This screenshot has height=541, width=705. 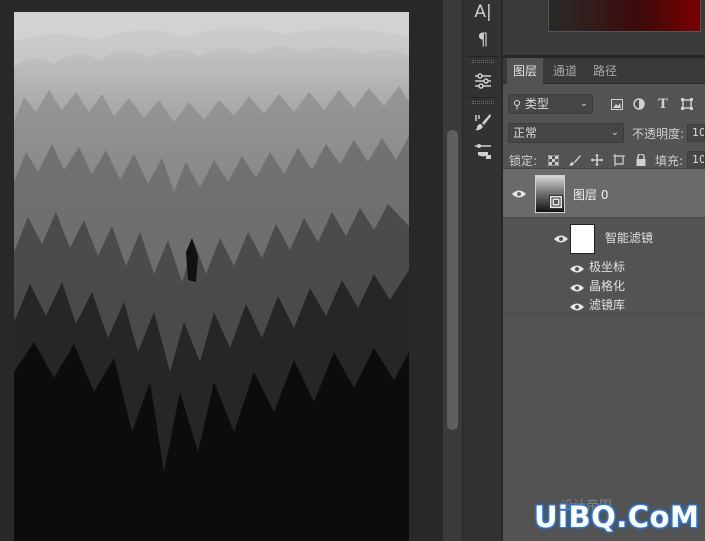 I want to click on filter-polar-coordinates: 极坐标, so click(x=607, y=266).